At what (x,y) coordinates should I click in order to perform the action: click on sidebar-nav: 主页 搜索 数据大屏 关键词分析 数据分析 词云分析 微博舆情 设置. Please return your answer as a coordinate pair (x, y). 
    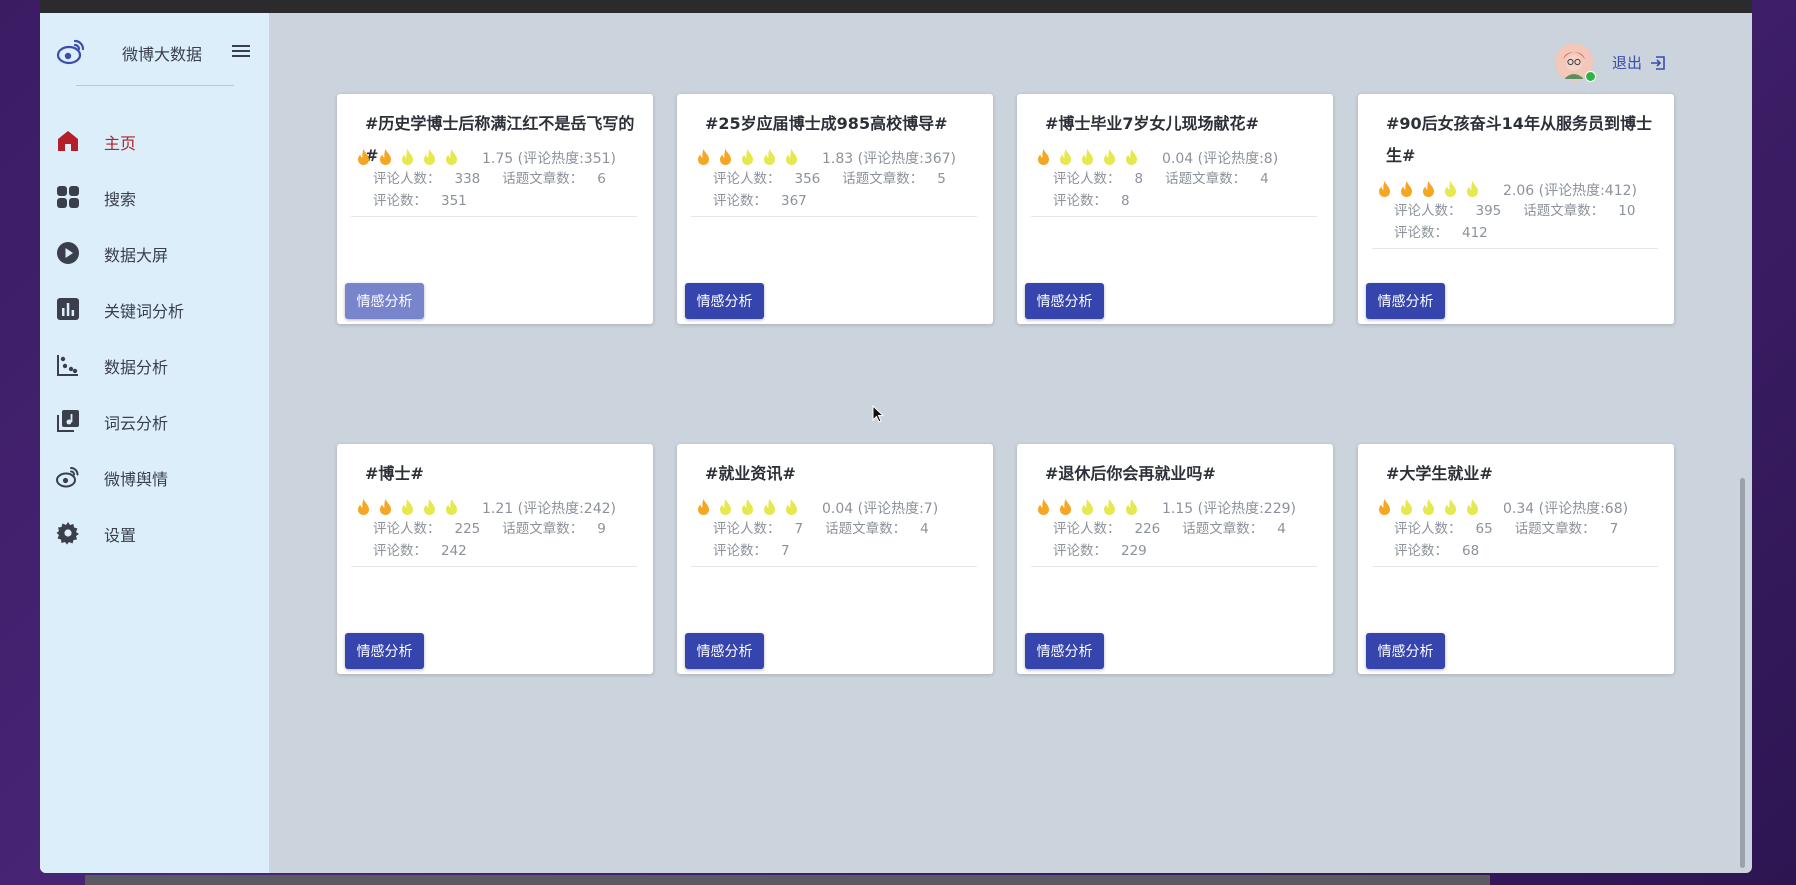
    Looking at the image, I should click on (154, 337).